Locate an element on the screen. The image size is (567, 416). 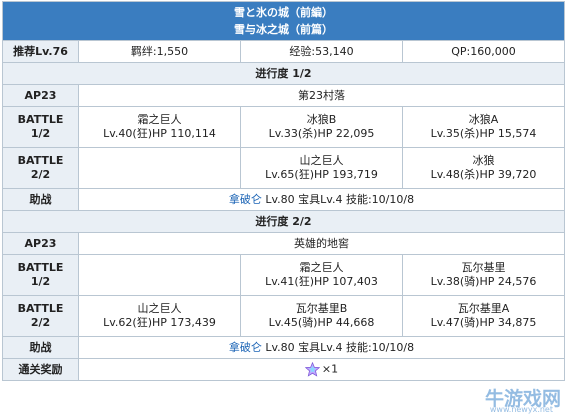
enemy-name: 冰狼 is located at coordinates (483, 161).